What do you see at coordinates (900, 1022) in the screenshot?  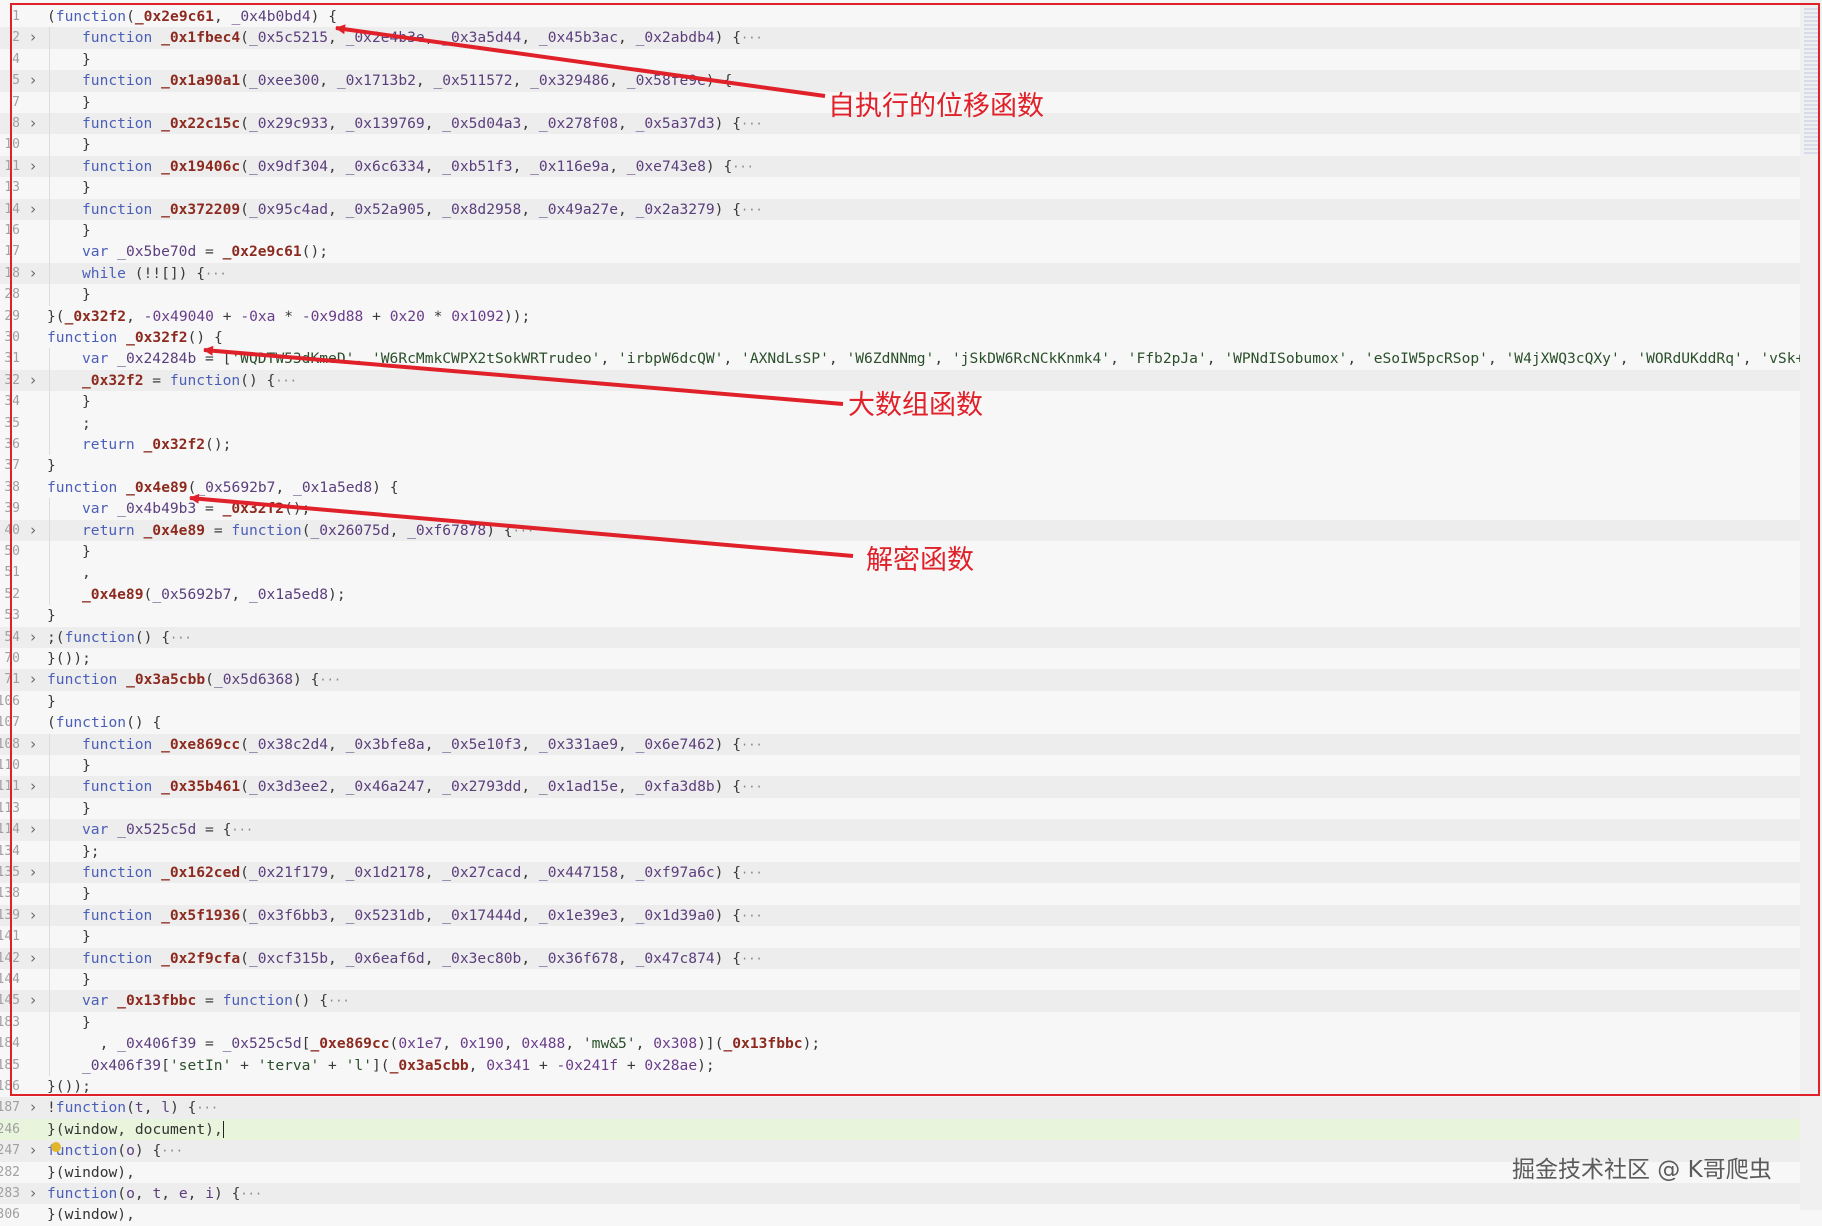 I see `code-line: 183}` at bounding box center [900, 1022].